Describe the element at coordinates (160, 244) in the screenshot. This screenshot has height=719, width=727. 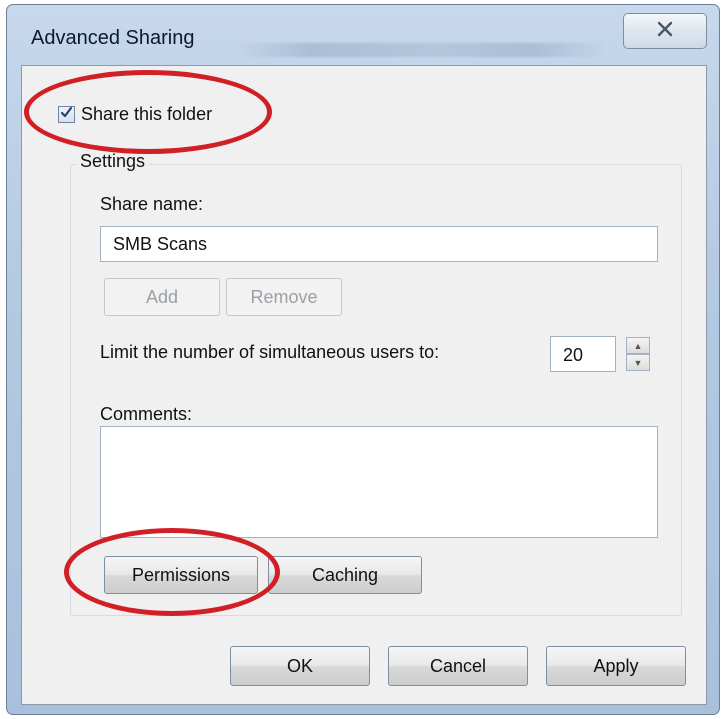
I see `share-name-value: SMB Scans` at that location.